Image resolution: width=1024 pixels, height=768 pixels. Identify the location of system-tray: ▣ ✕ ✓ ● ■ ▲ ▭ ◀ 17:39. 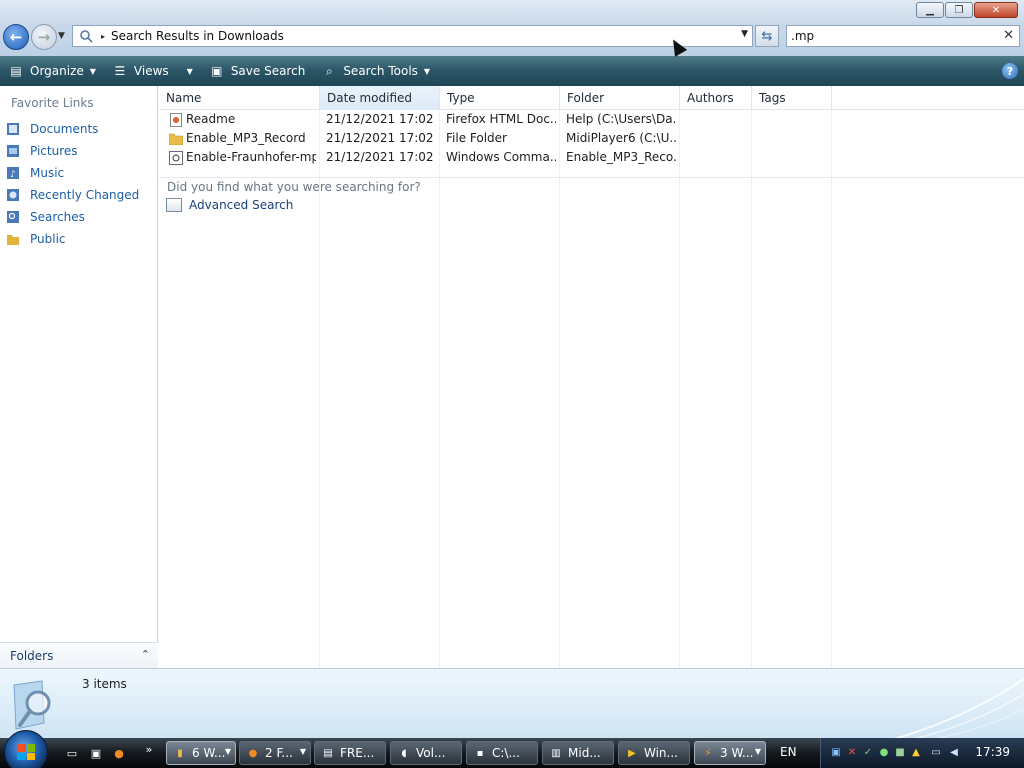
(922, 753).